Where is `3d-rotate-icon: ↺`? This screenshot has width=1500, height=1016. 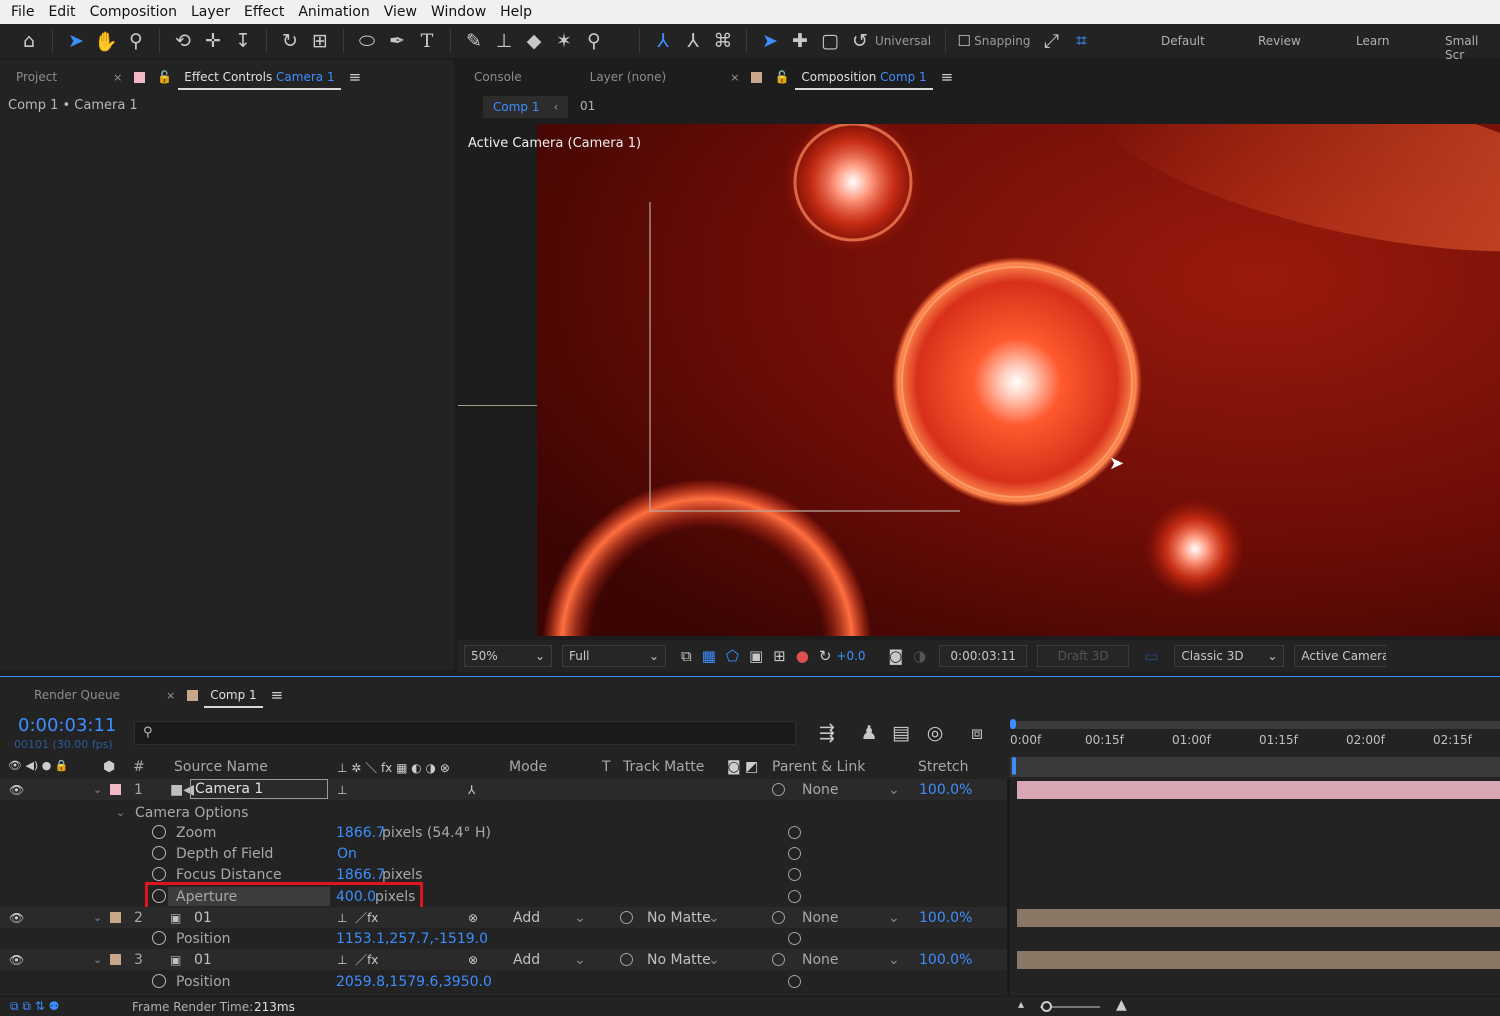
3d-rotate-icon: ↺ is located at coordinates (860, 41).